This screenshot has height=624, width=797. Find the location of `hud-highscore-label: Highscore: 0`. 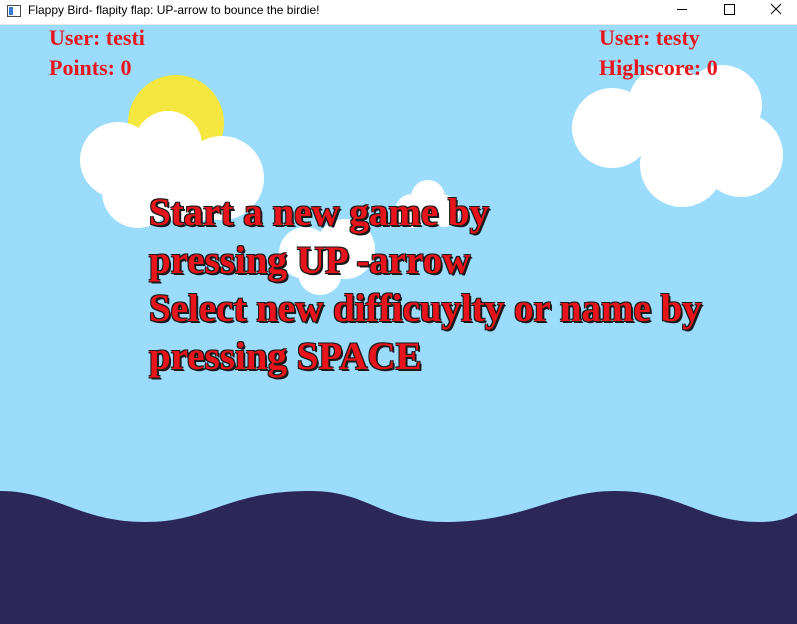

hud-highscore-label: Highscore: 0 is located at coordinates (658, 67).